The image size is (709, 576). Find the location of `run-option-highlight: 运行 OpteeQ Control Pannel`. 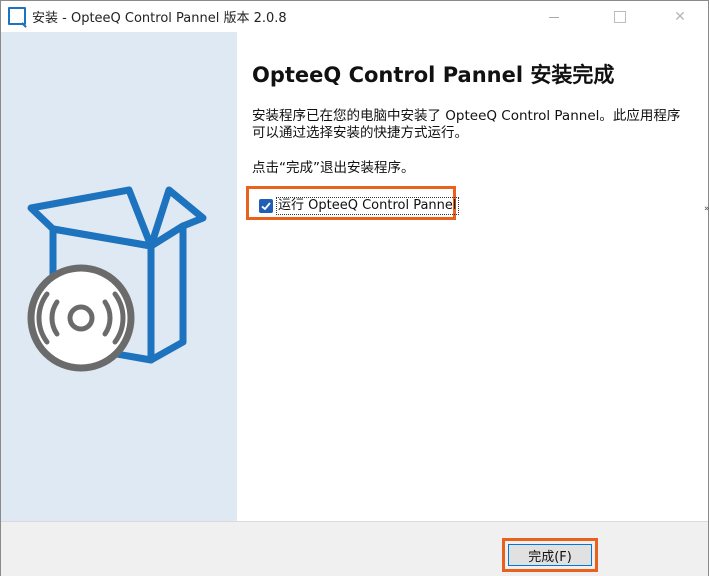

run-option-highlight: 运行 OpteeQ Control Pannel is located at coordinates (352, 203).